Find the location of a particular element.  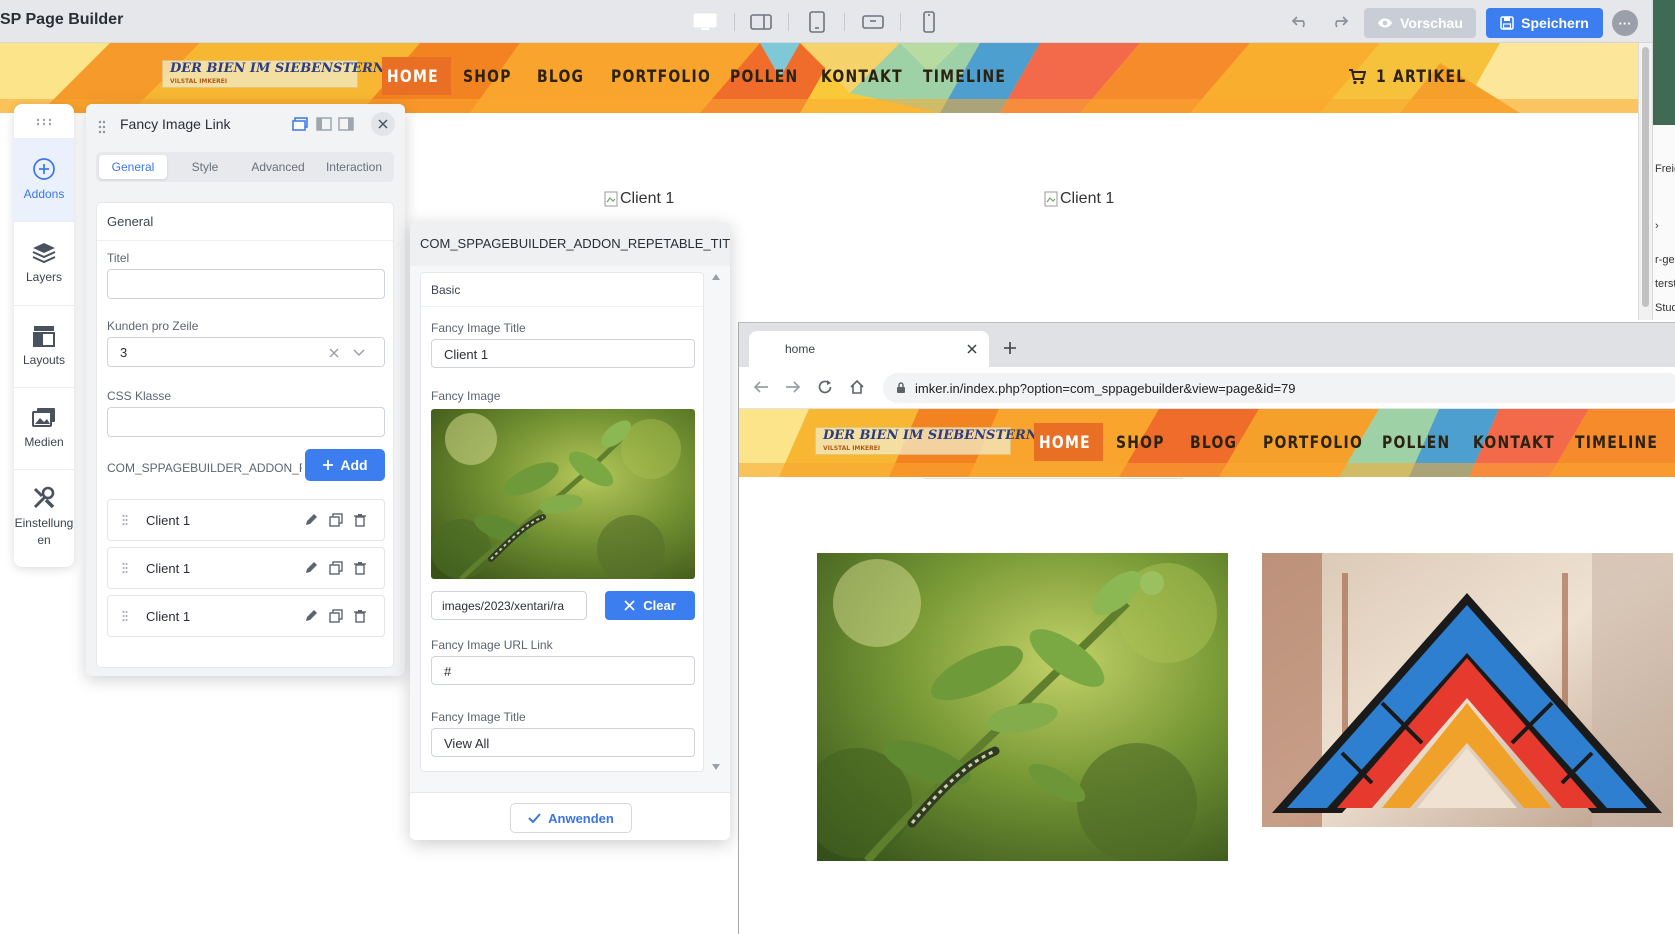

browser-tab: home is located at coordinates (869, 349).